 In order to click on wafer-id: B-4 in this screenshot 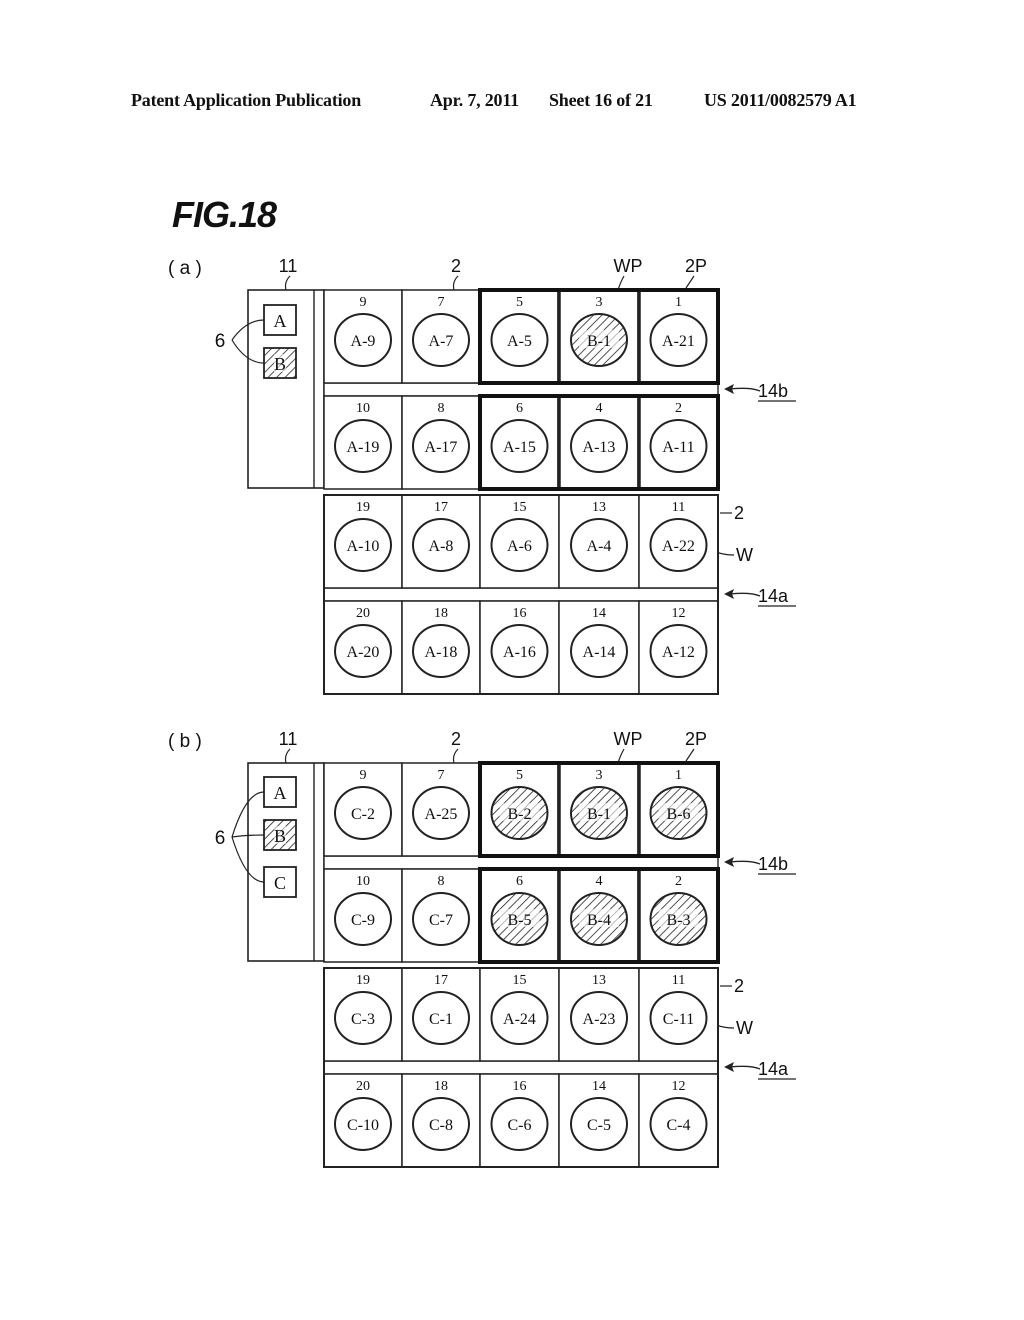, I will do `click(599, 920)`.